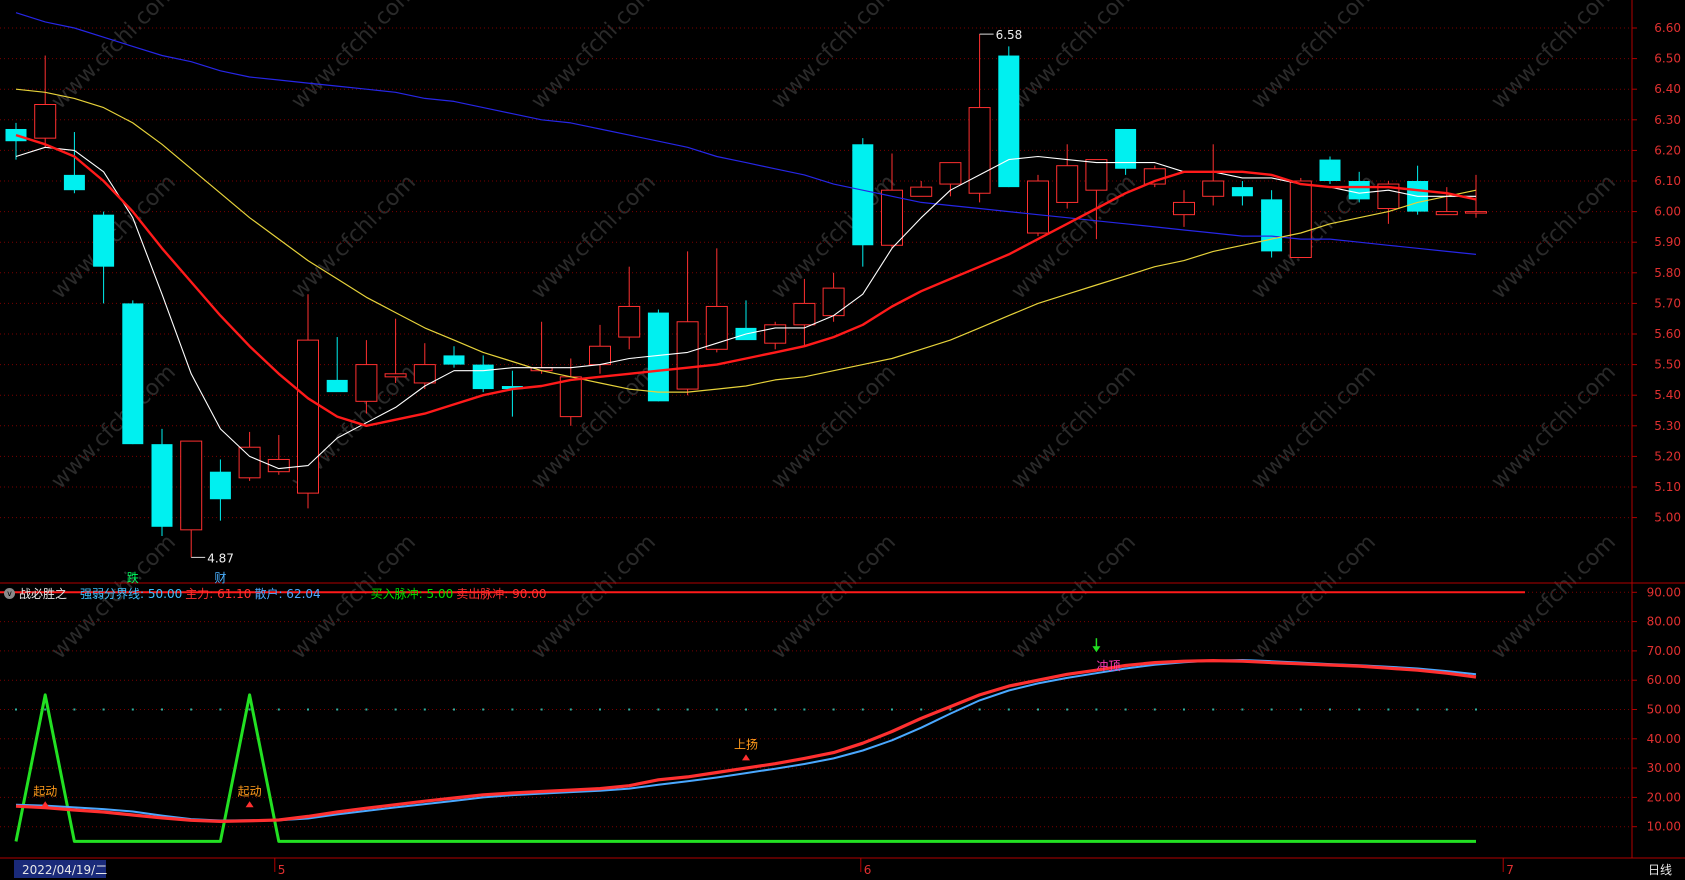 The width and height of the screenshot is (1685, 880). Describe the element at coordinates (220, 558) in the screenshot. I see `price-marker-label: 4.87` at that location.